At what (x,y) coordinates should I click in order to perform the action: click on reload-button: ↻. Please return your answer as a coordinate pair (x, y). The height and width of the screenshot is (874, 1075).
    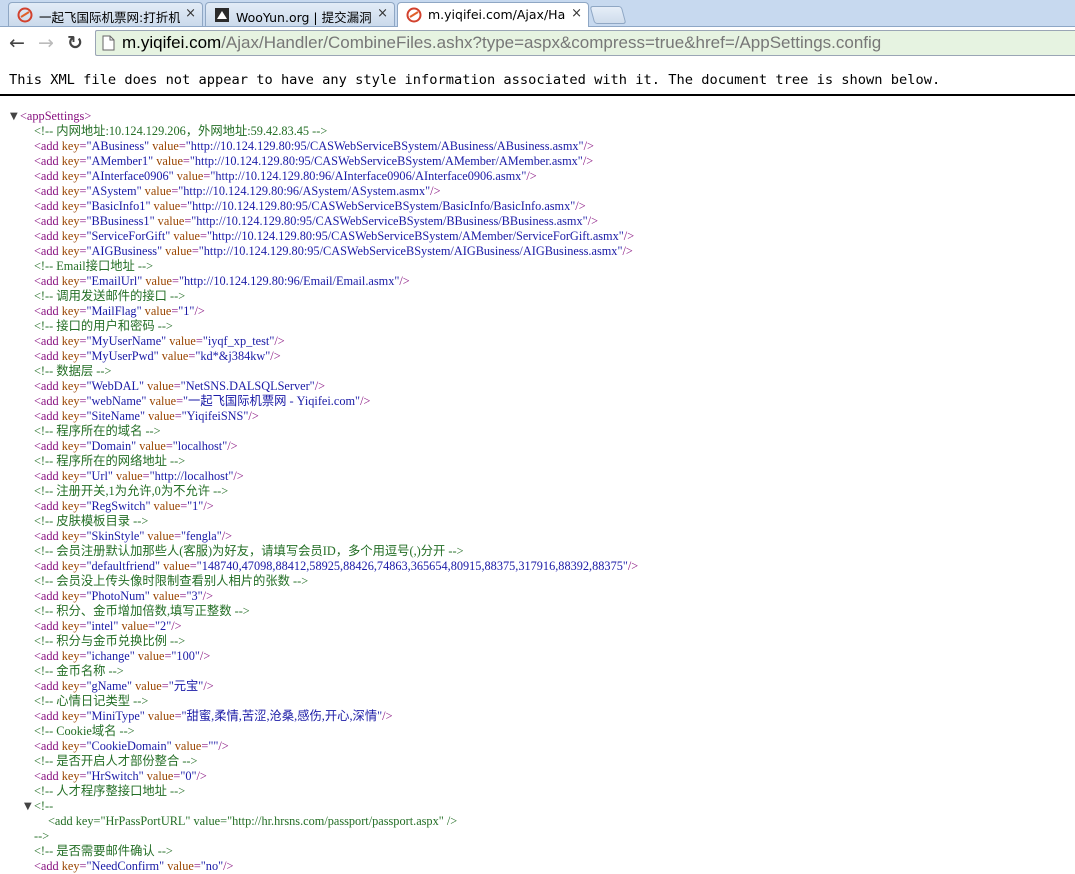
    Looking at the image, I should click on (75, 43).